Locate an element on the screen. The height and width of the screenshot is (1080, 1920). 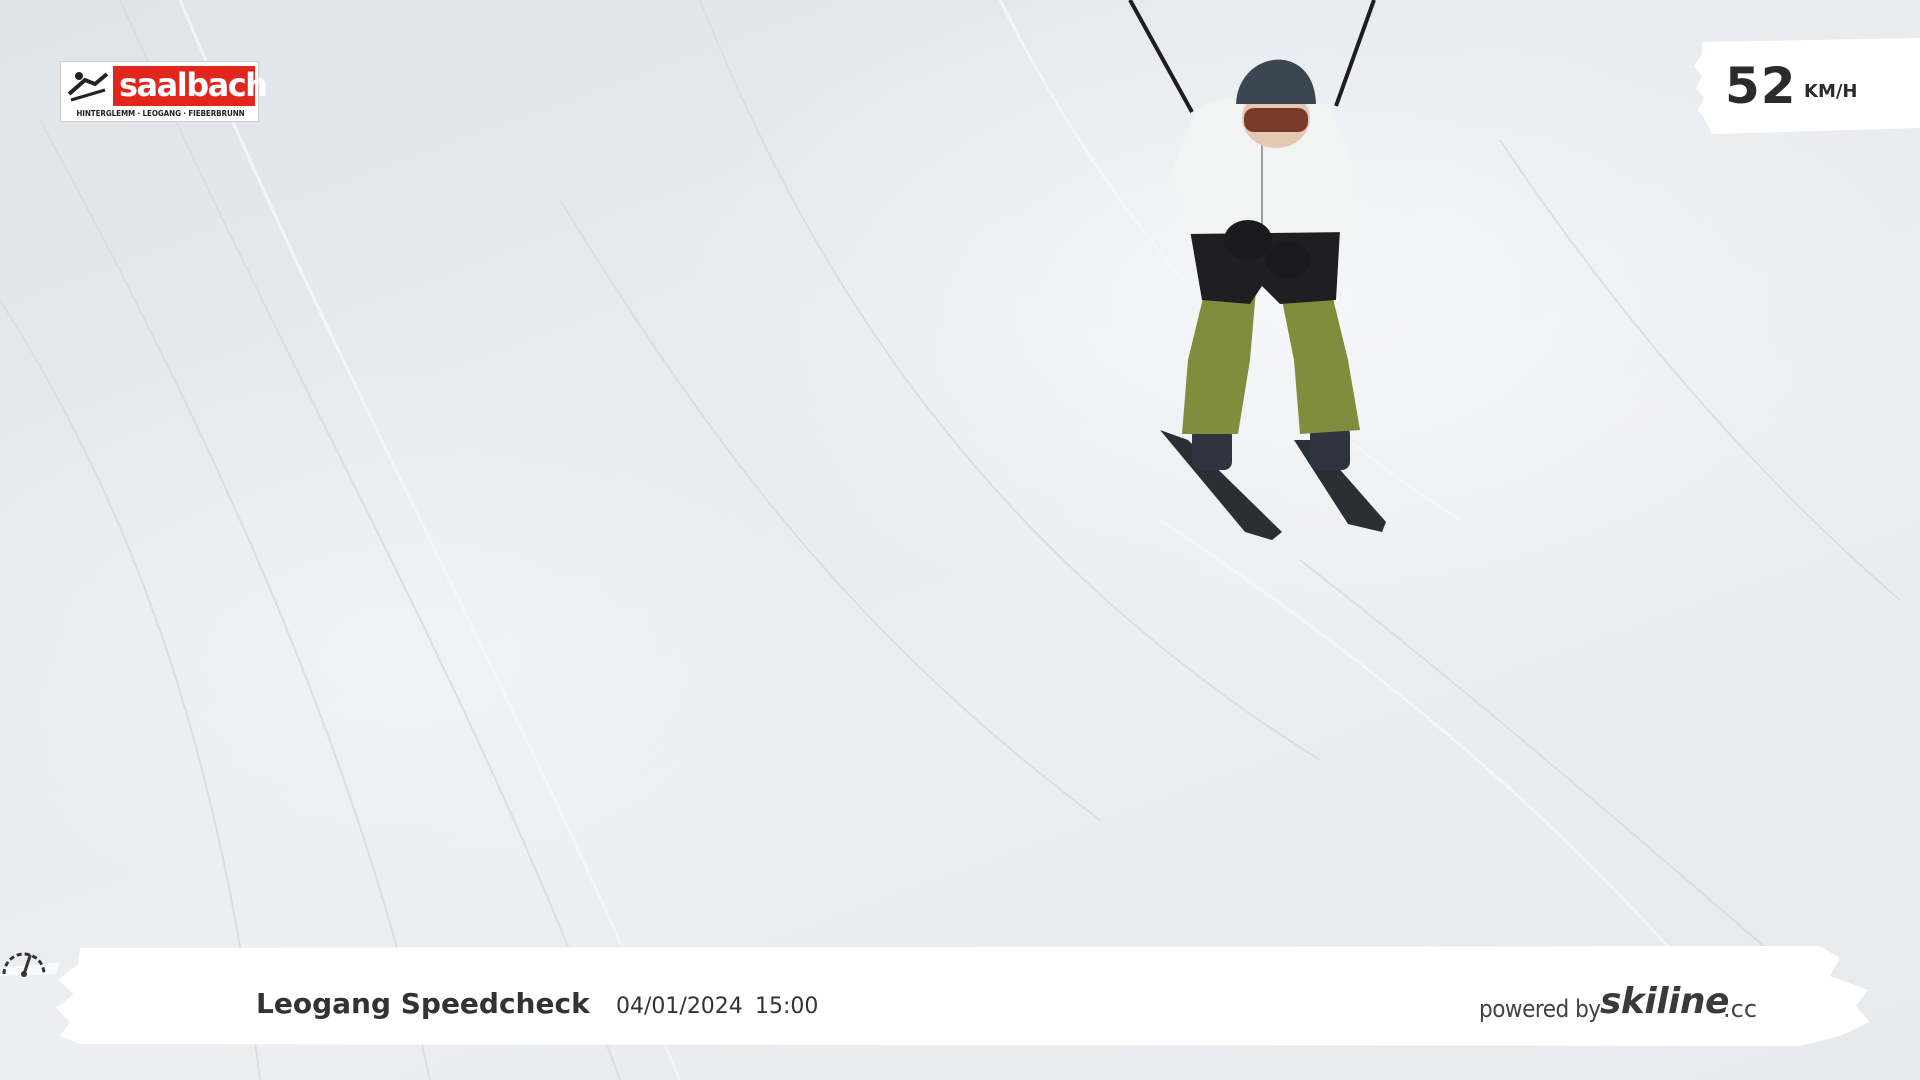
logo-tagline: HINTERGLEMM · LEOGANG · FIEBERBRUNN is located at coordinates (160, 113).